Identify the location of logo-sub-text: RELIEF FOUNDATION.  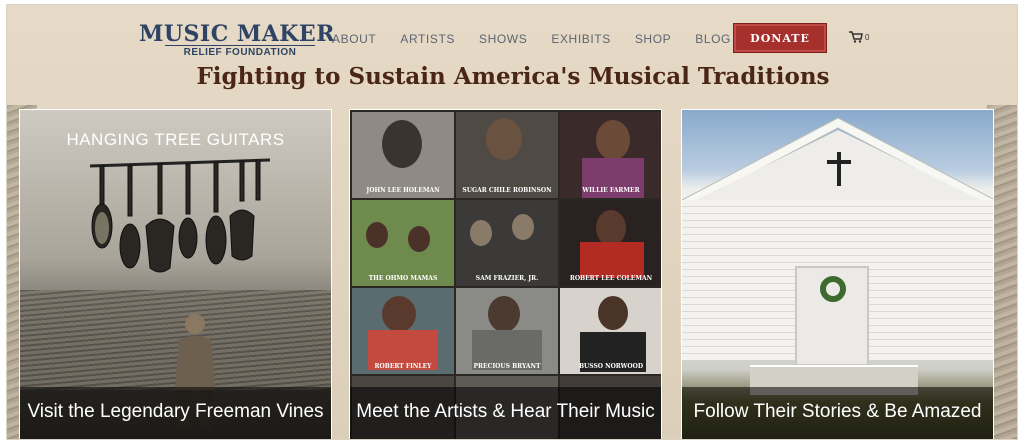
(240, 51).